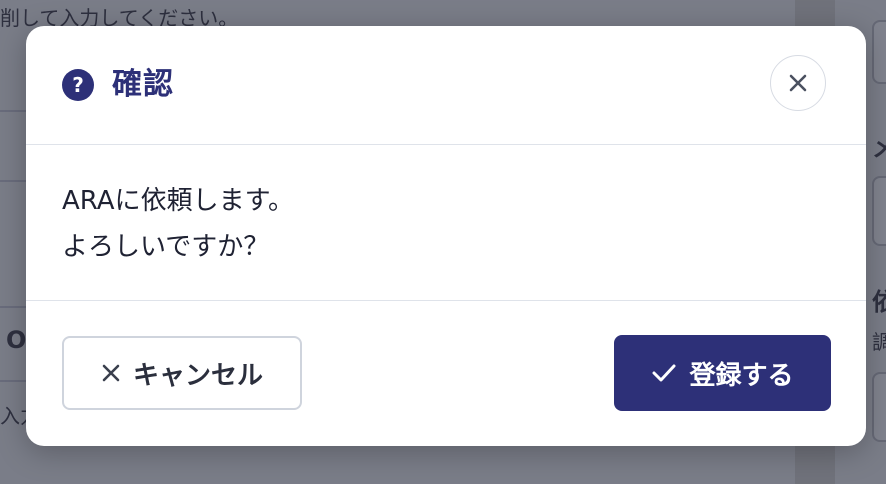 This screenshot has height=484, width=886. I want to click on cancel-button: キャンセル, so click(182, 373).